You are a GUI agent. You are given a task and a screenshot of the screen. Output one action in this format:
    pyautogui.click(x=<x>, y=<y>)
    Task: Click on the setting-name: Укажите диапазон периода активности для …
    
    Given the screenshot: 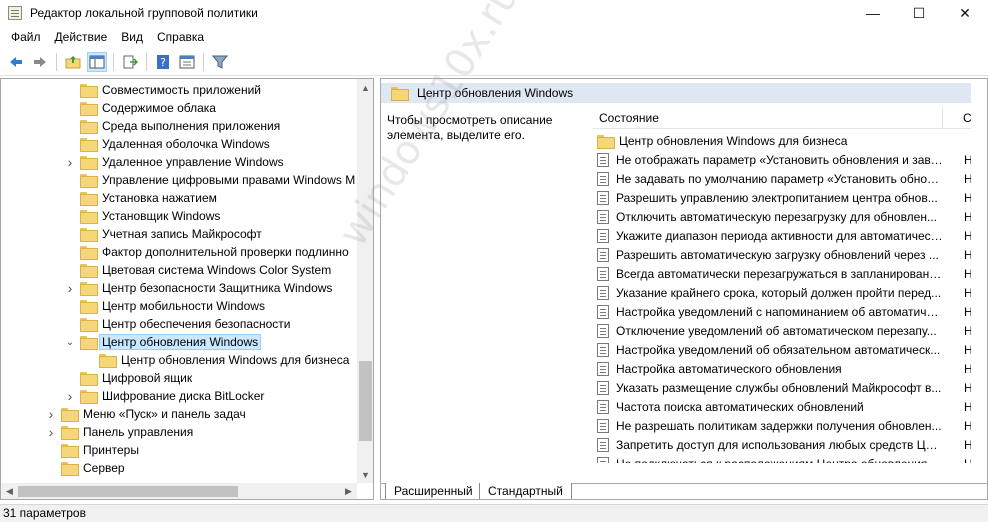 What is the action you would take?
    pyautogui.click(x=779, y=235)
    